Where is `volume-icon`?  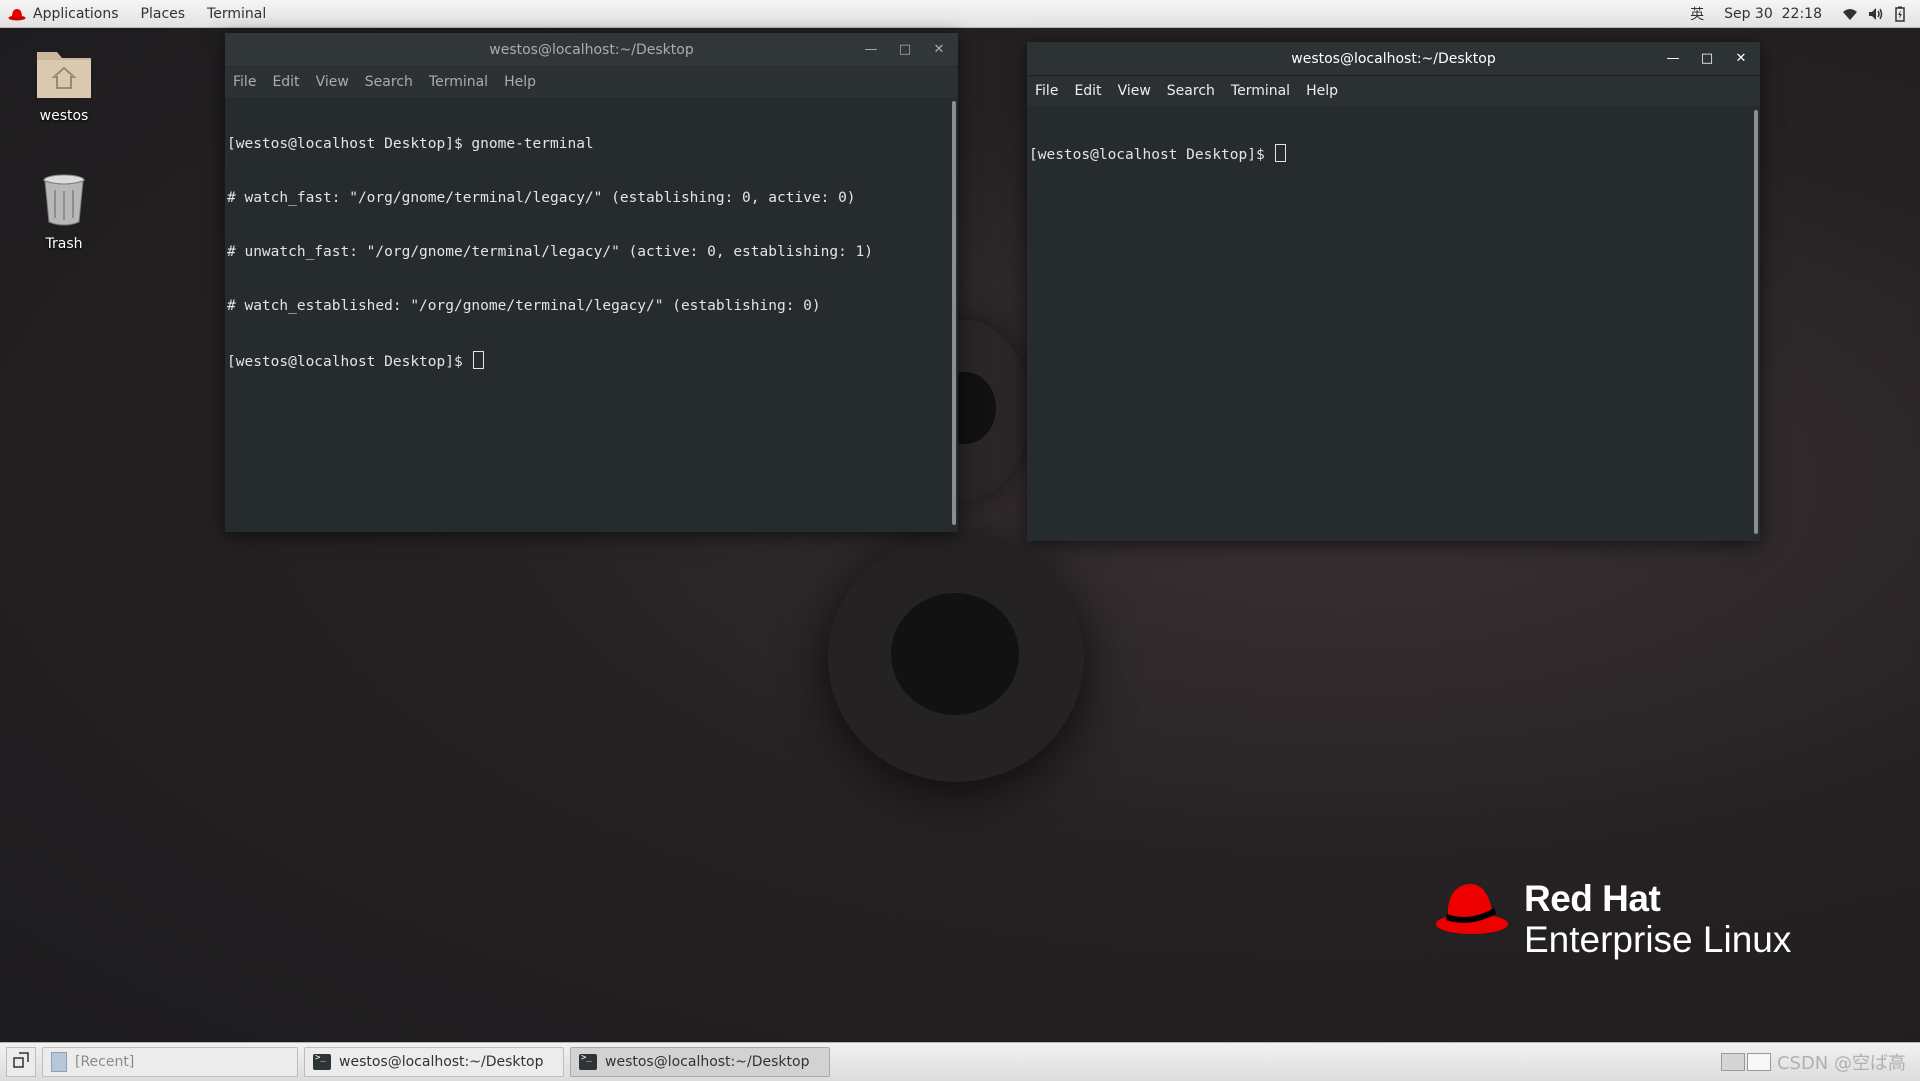
volume-icon is located at coordinates (1876, 14).